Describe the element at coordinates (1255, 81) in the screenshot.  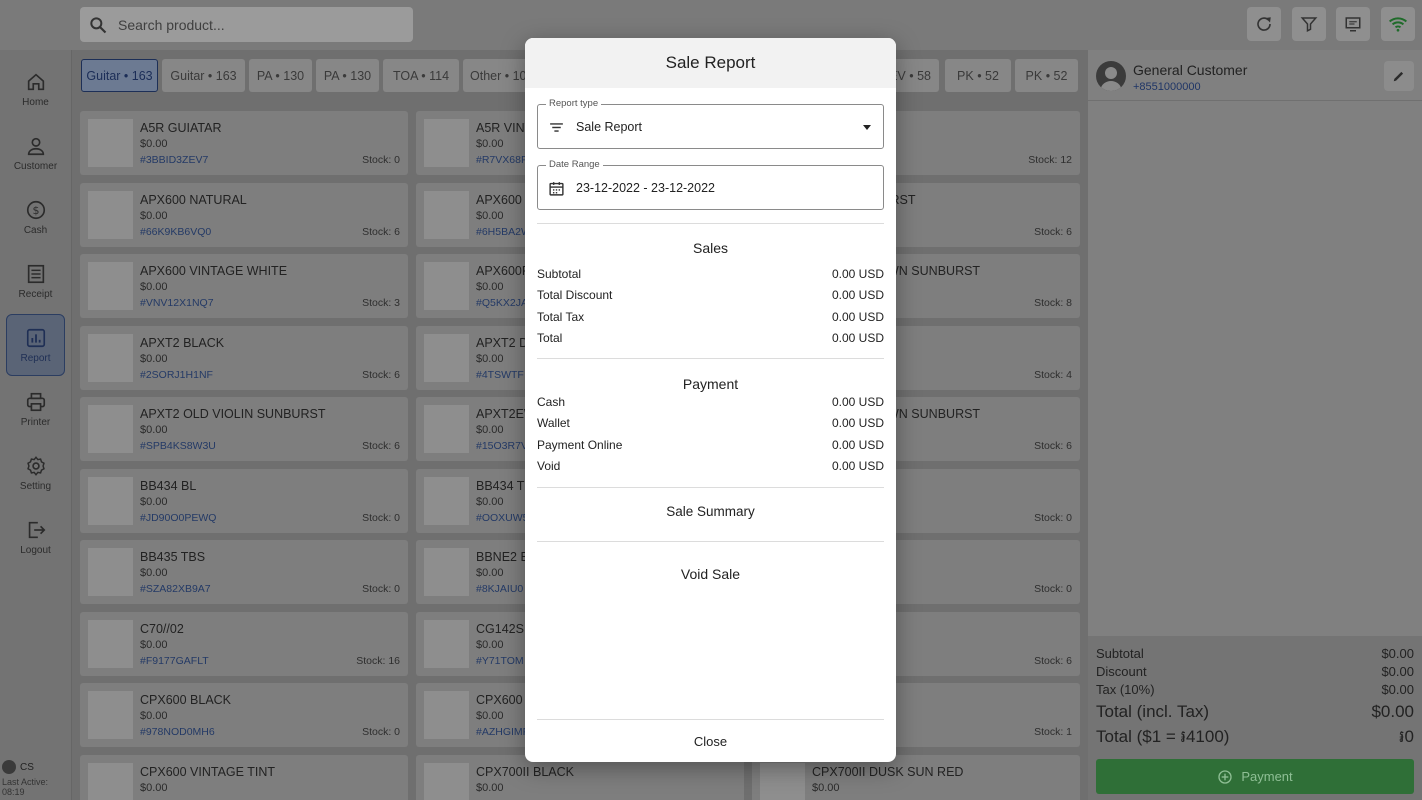
I see `customer-row: General Customer +8551000000` at that location.